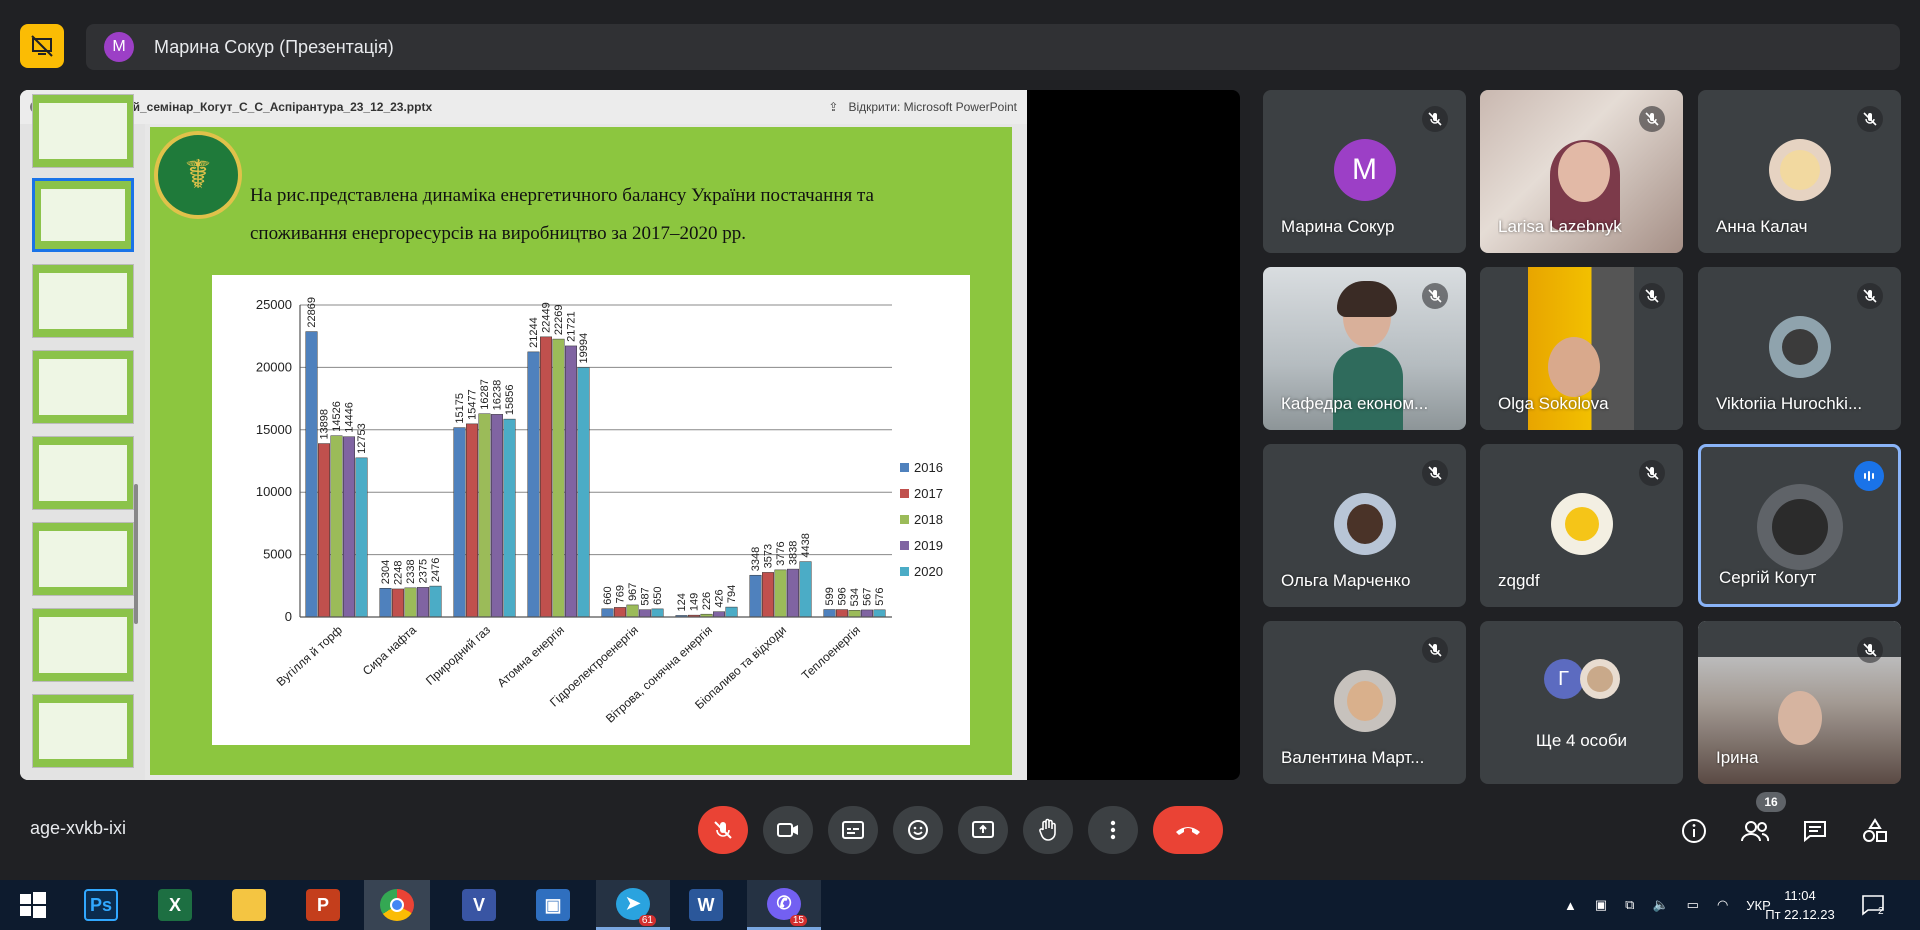 This screenshot has width=1920, height=930. What do you see at coordinates (1800, 905) in the screenshot?
I see `system-clock: 11:04 Пт 22.12.23` at bounding box center [1800, 905].